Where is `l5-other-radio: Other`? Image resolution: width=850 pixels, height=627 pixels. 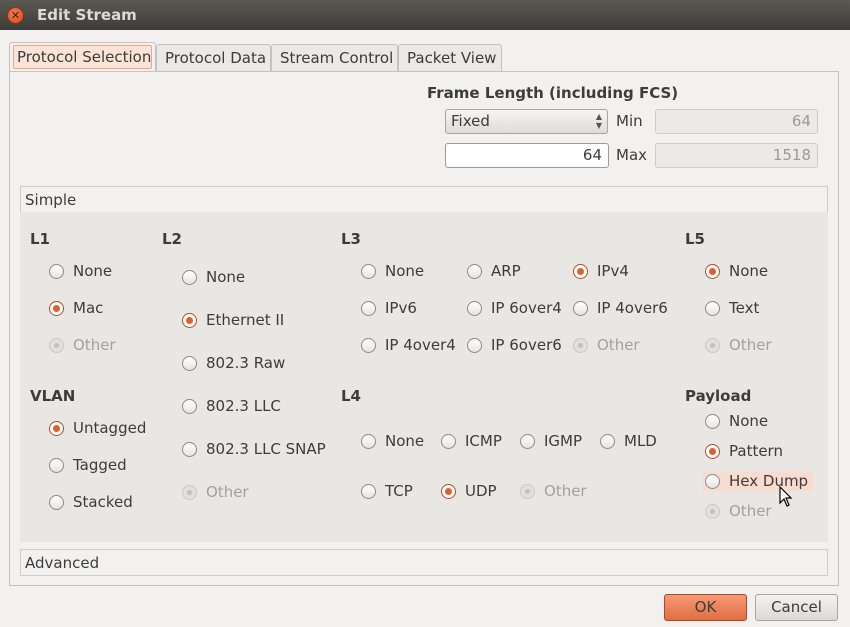 l5-other-radio: Other is located at coordinates (738, 345).